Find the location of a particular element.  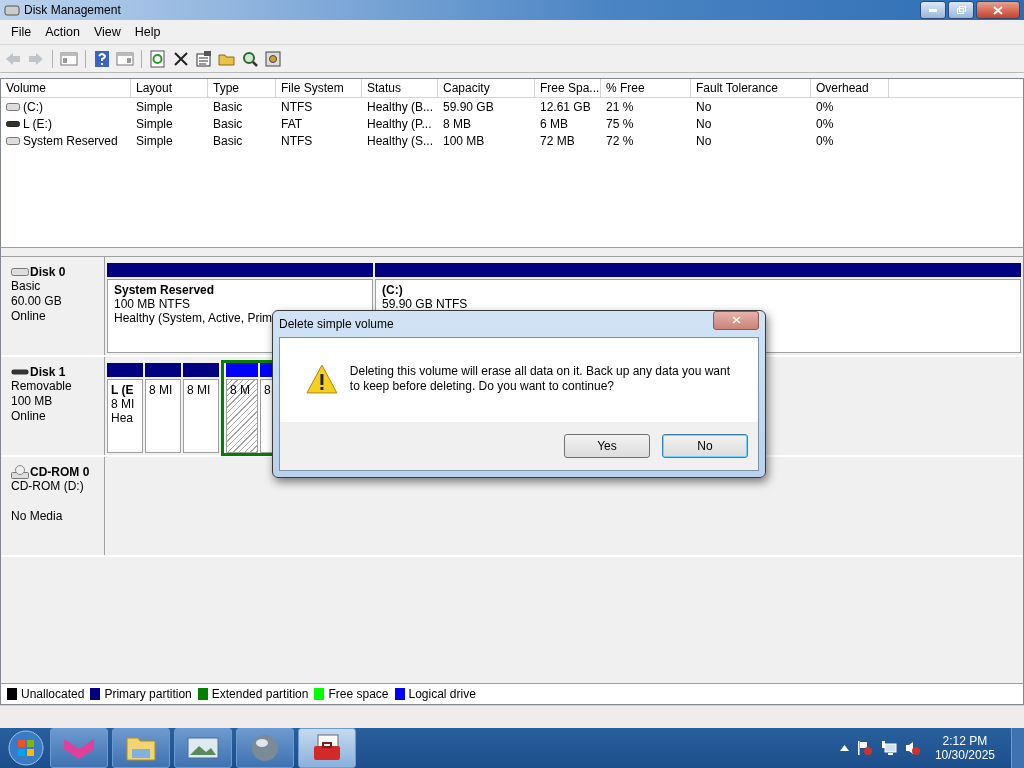

table-cell-text: 72 MB is located at coordinates (557, 140).